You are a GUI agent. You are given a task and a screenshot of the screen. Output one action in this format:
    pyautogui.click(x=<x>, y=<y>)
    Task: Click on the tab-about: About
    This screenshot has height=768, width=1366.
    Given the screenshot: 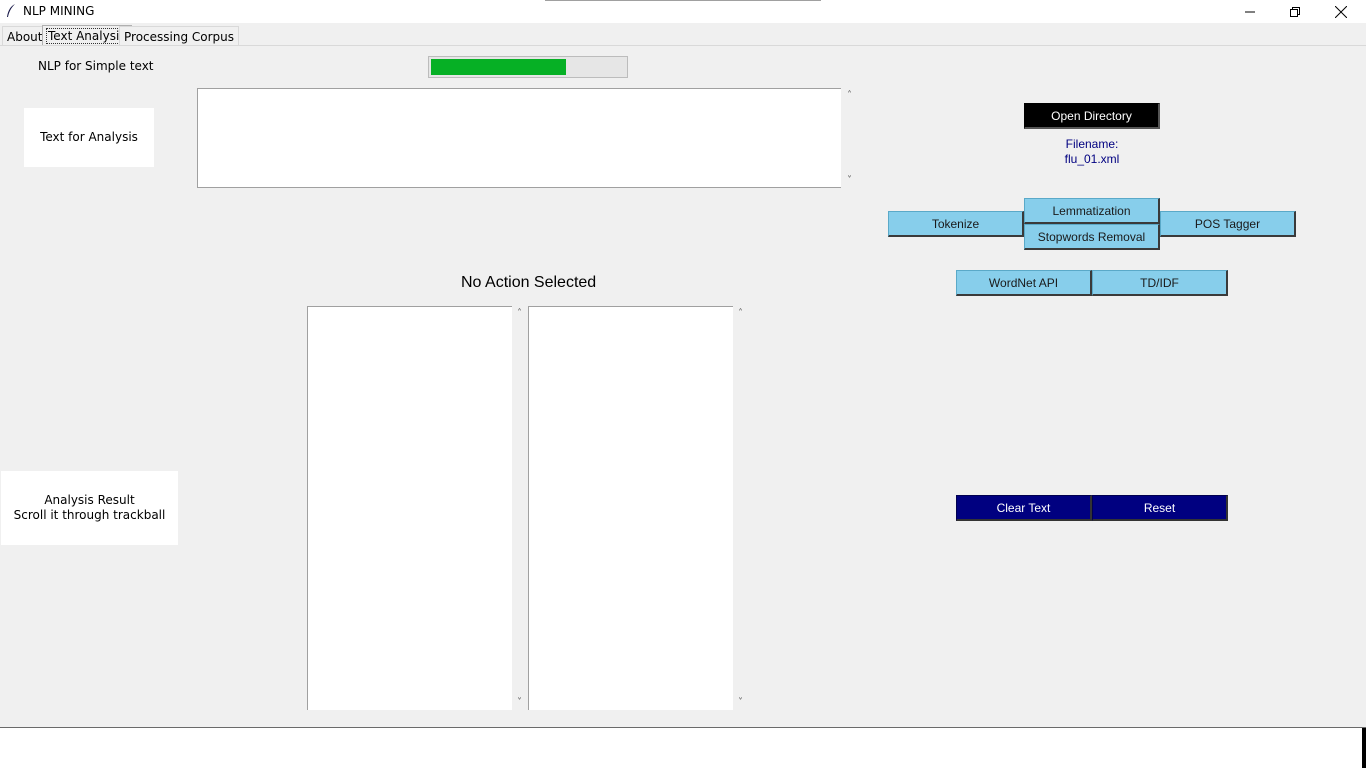 What is the action you would take?
    pyautogui.click(x=25, y=35)
    